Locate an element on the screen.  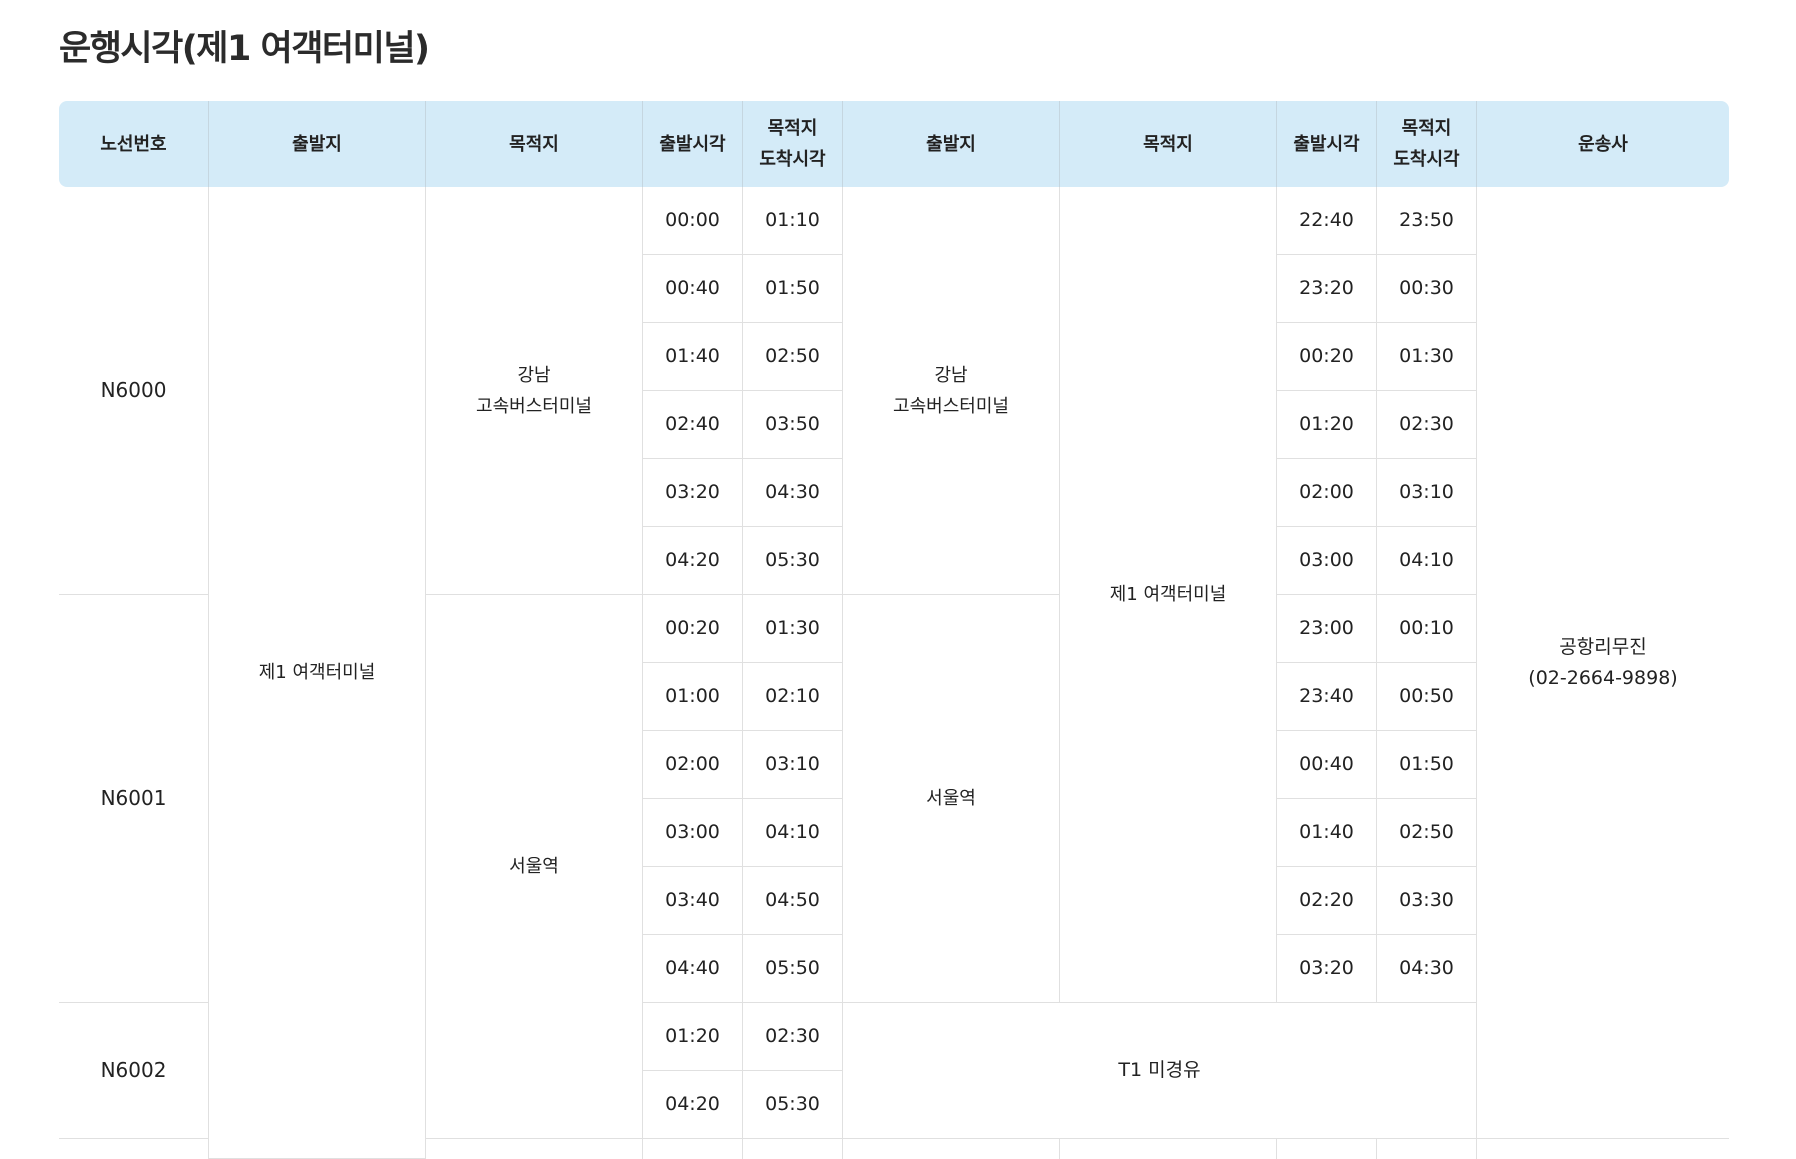
arrival-time: 01:50 is located at coordinates (792, 289).